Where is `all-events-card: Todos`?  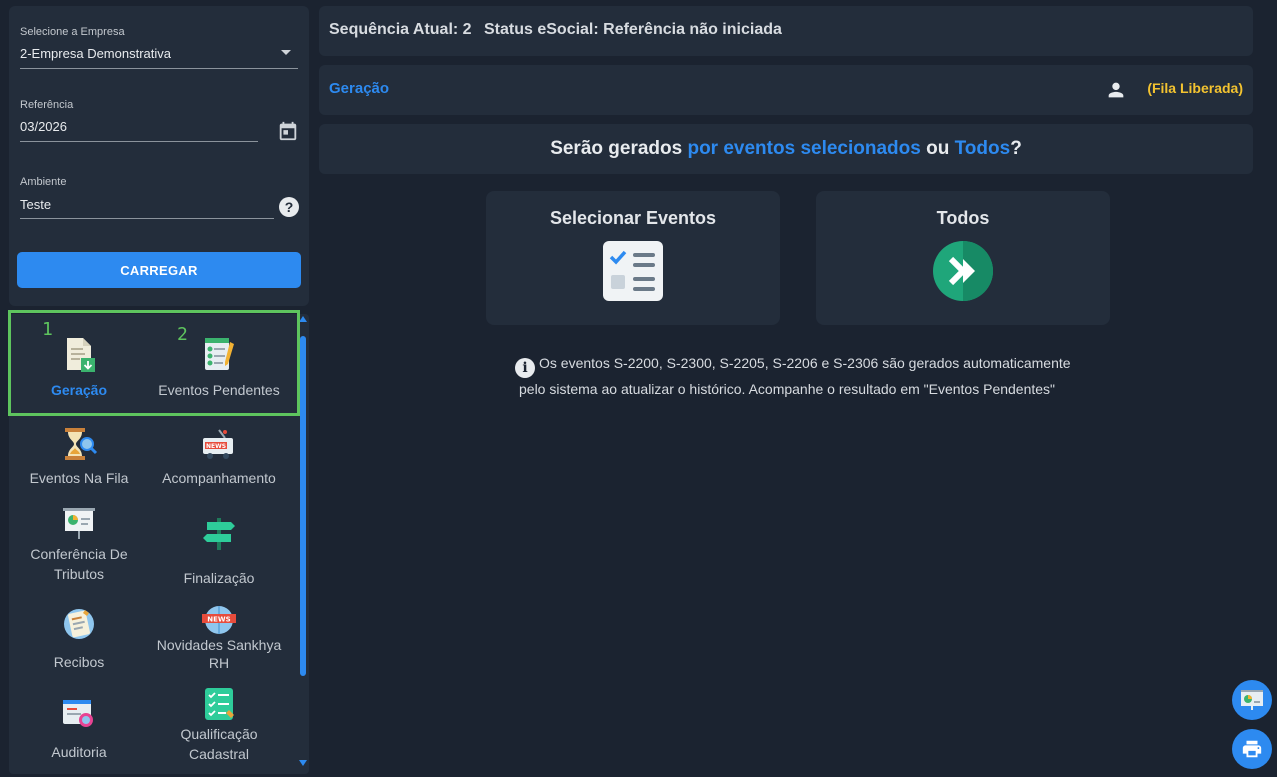 all-events-card: Todos is located at coordinates (963, 258).